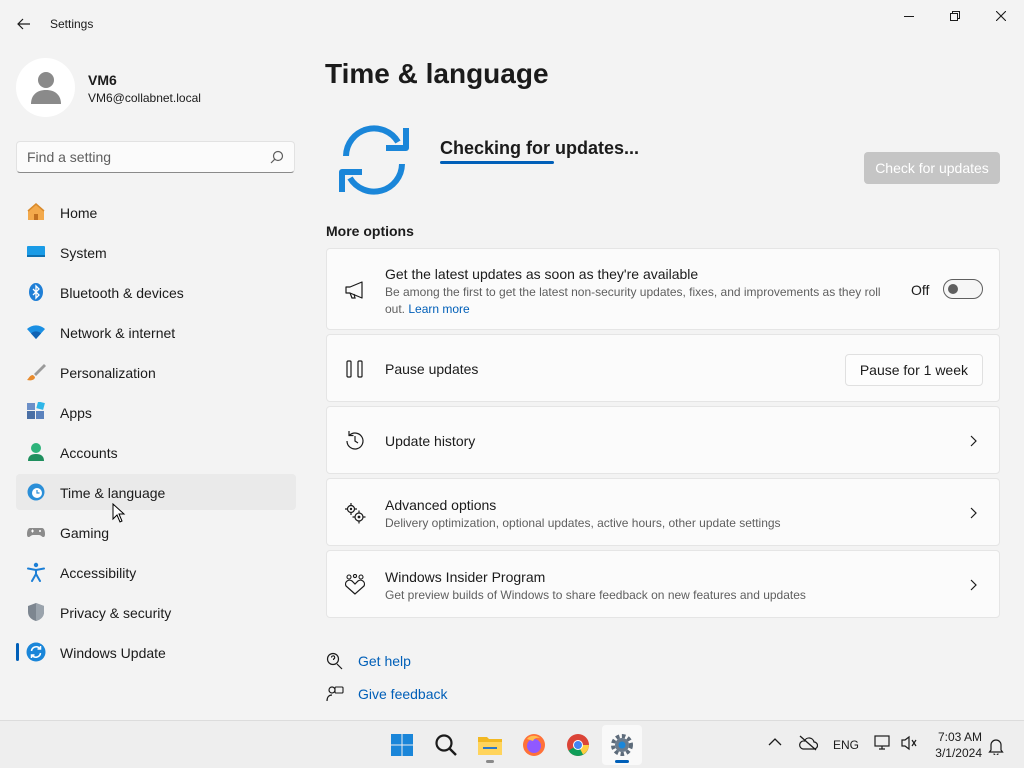 The image size is (1024, 768). What do you see at coordinates (116, 613) in the screenshot?
I see `sidebar-item-label: Privacy & security` at bounding box center [116, 613].